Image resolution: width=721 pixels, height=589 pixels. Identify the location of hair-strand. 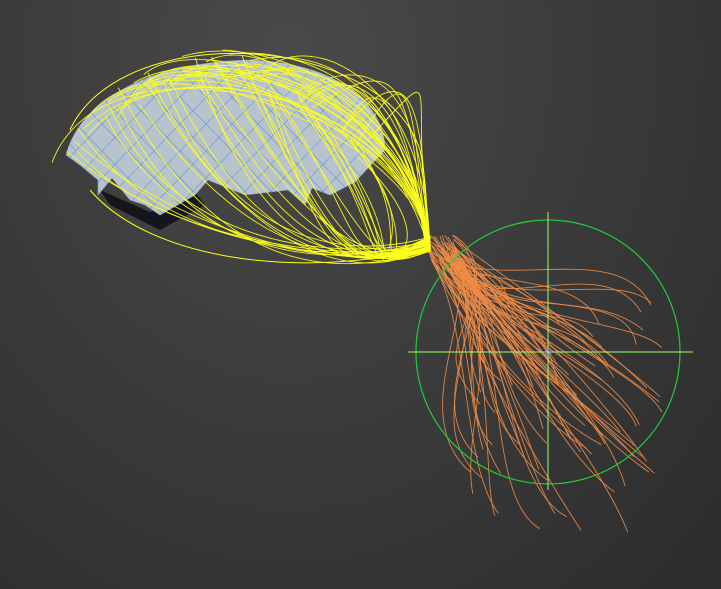
(557, 318).